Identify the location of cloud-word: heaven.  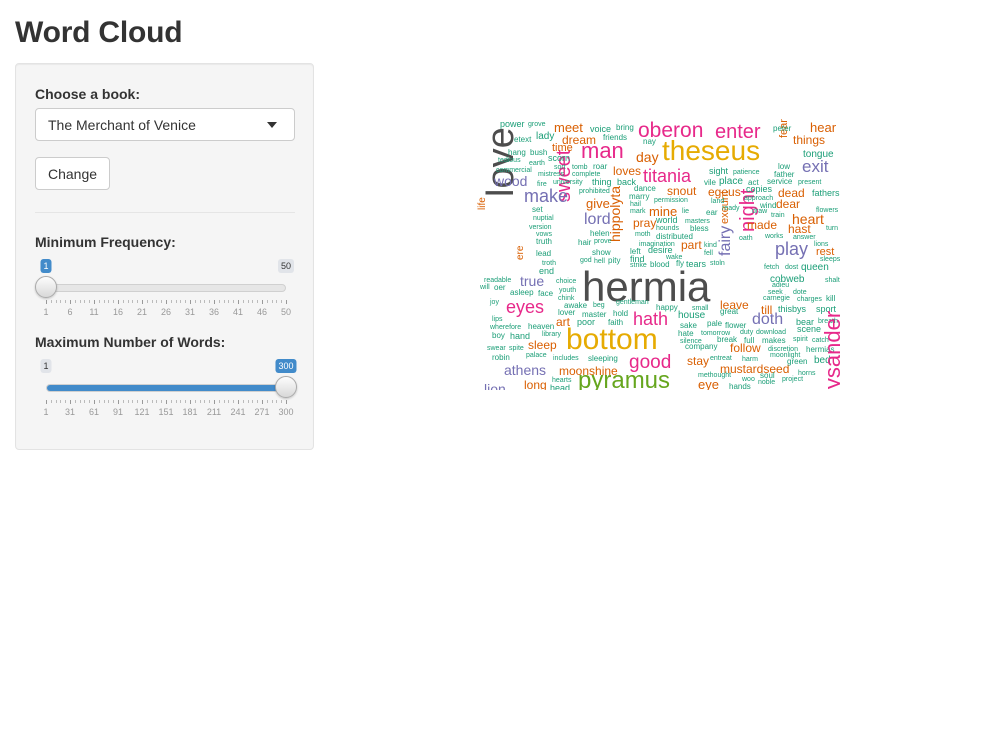
(541, 326).